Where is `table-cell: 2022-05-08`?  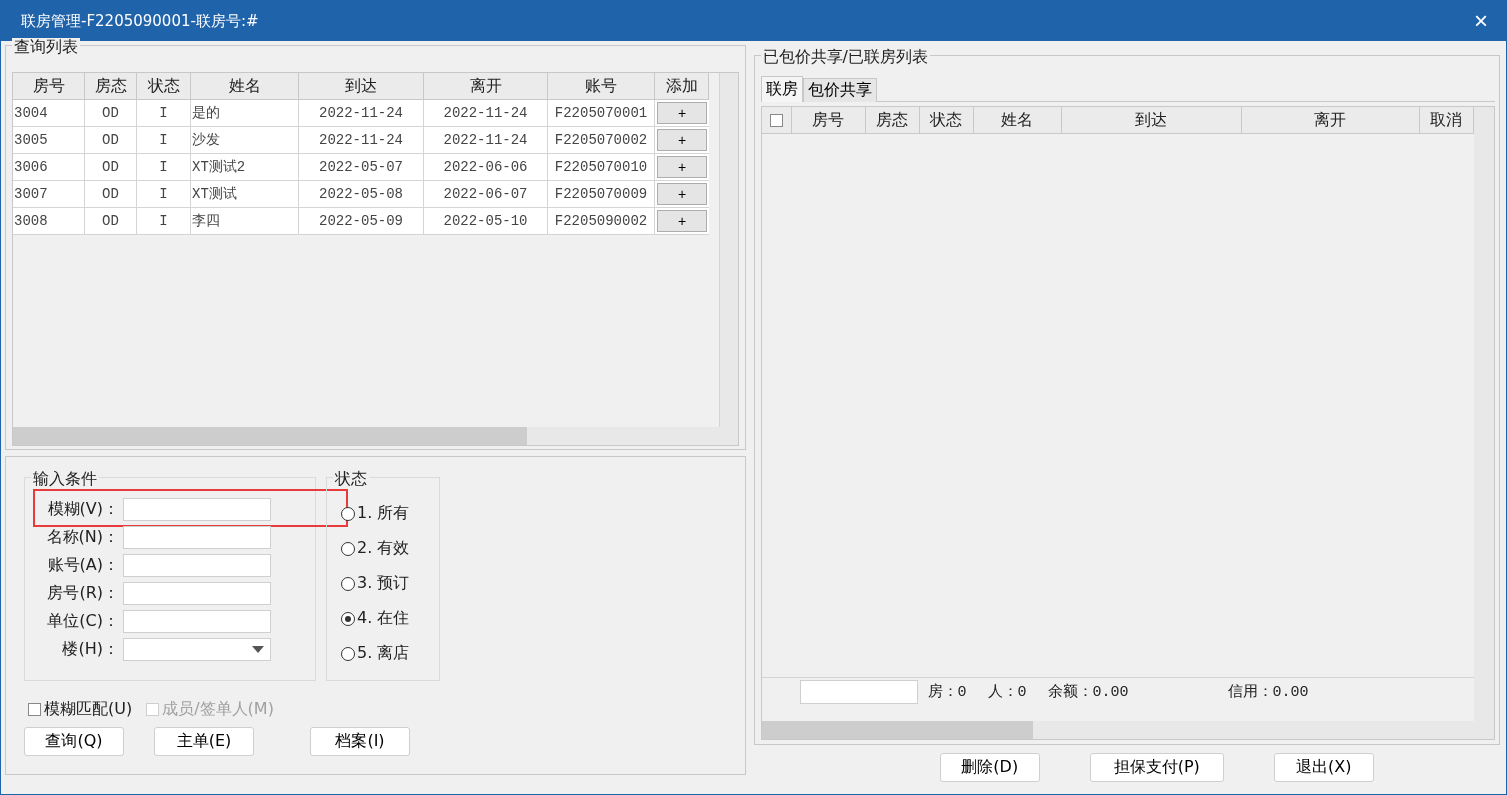 table-cell: 2022-05-08 is located at coordinates (361, 194).